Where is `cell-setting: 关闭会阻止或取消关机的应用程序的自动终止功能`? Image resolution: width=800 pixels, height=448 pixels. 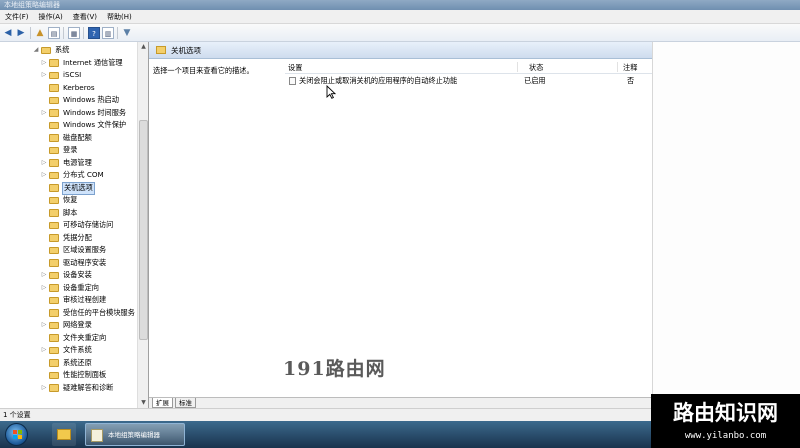 cell-setting: 关闭会阻止或取消关机的应用程序的自动终止功能 is located at coordinates (378, 80).